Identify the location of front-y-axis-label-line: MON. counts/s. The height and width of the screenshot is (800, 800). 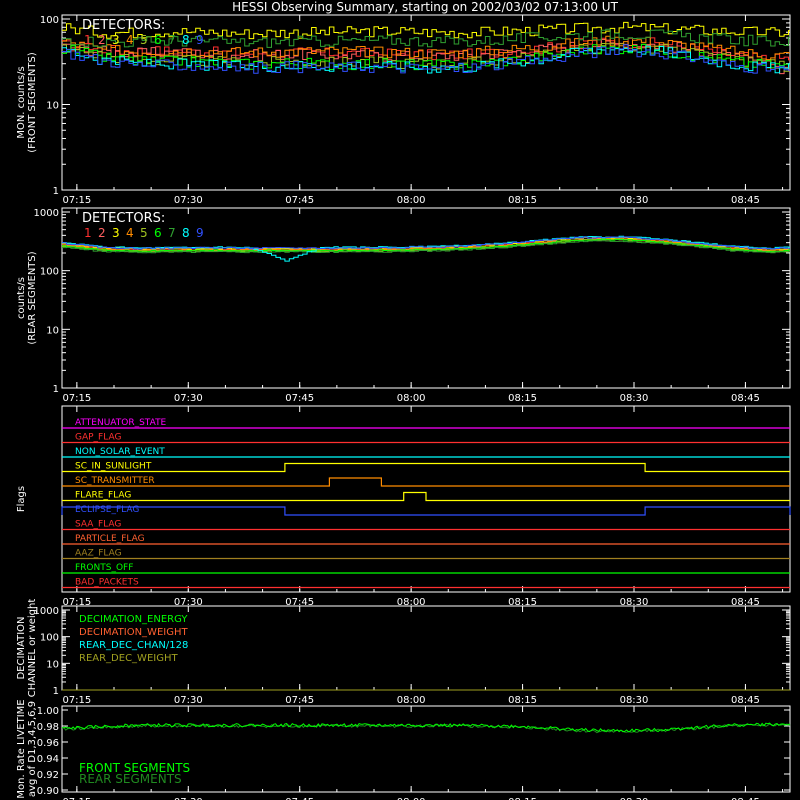
(21, 102).